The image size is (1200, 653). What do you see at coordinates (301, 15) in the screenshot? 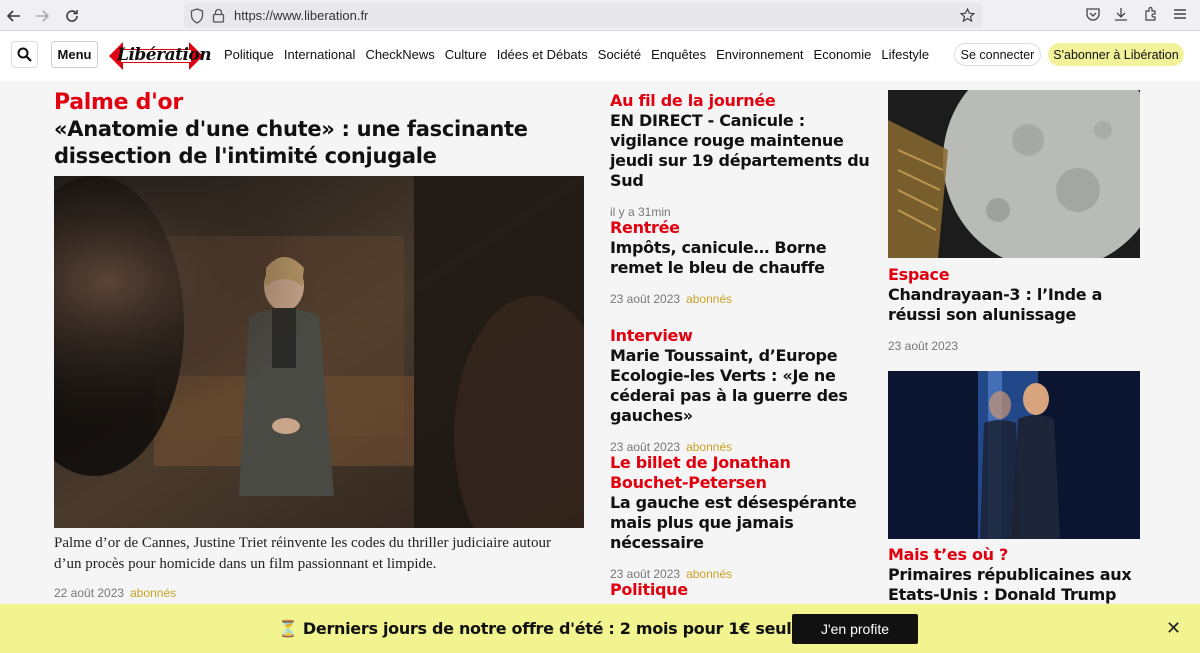
I see `url-text: https://www.liberation.fr` at bounding box center [301, 15].